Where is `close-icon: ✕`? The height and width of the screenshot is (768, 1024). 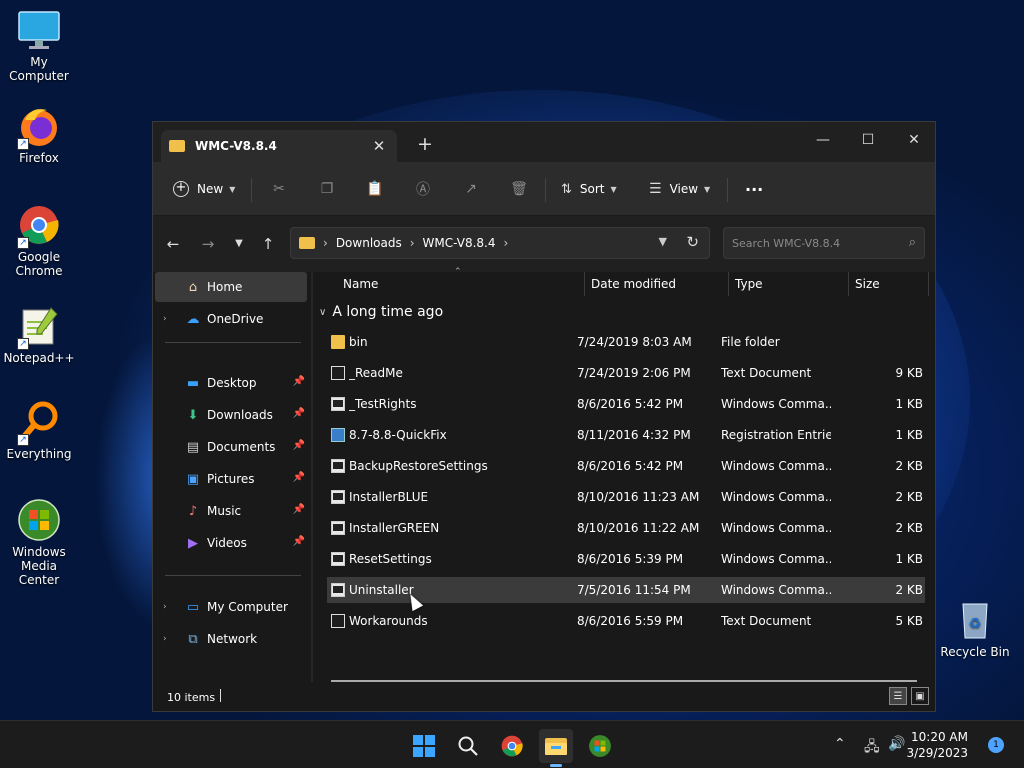
close-icon: ✕ is located at coordinates (379, 146).